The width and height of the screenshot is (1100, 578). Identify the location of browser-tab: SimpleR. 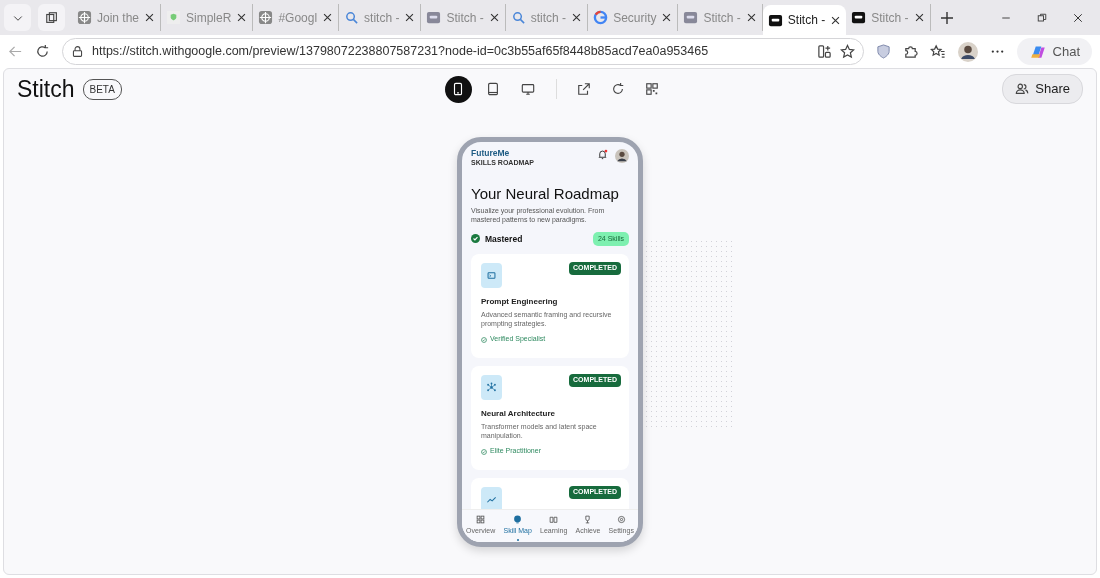
(207, 17).